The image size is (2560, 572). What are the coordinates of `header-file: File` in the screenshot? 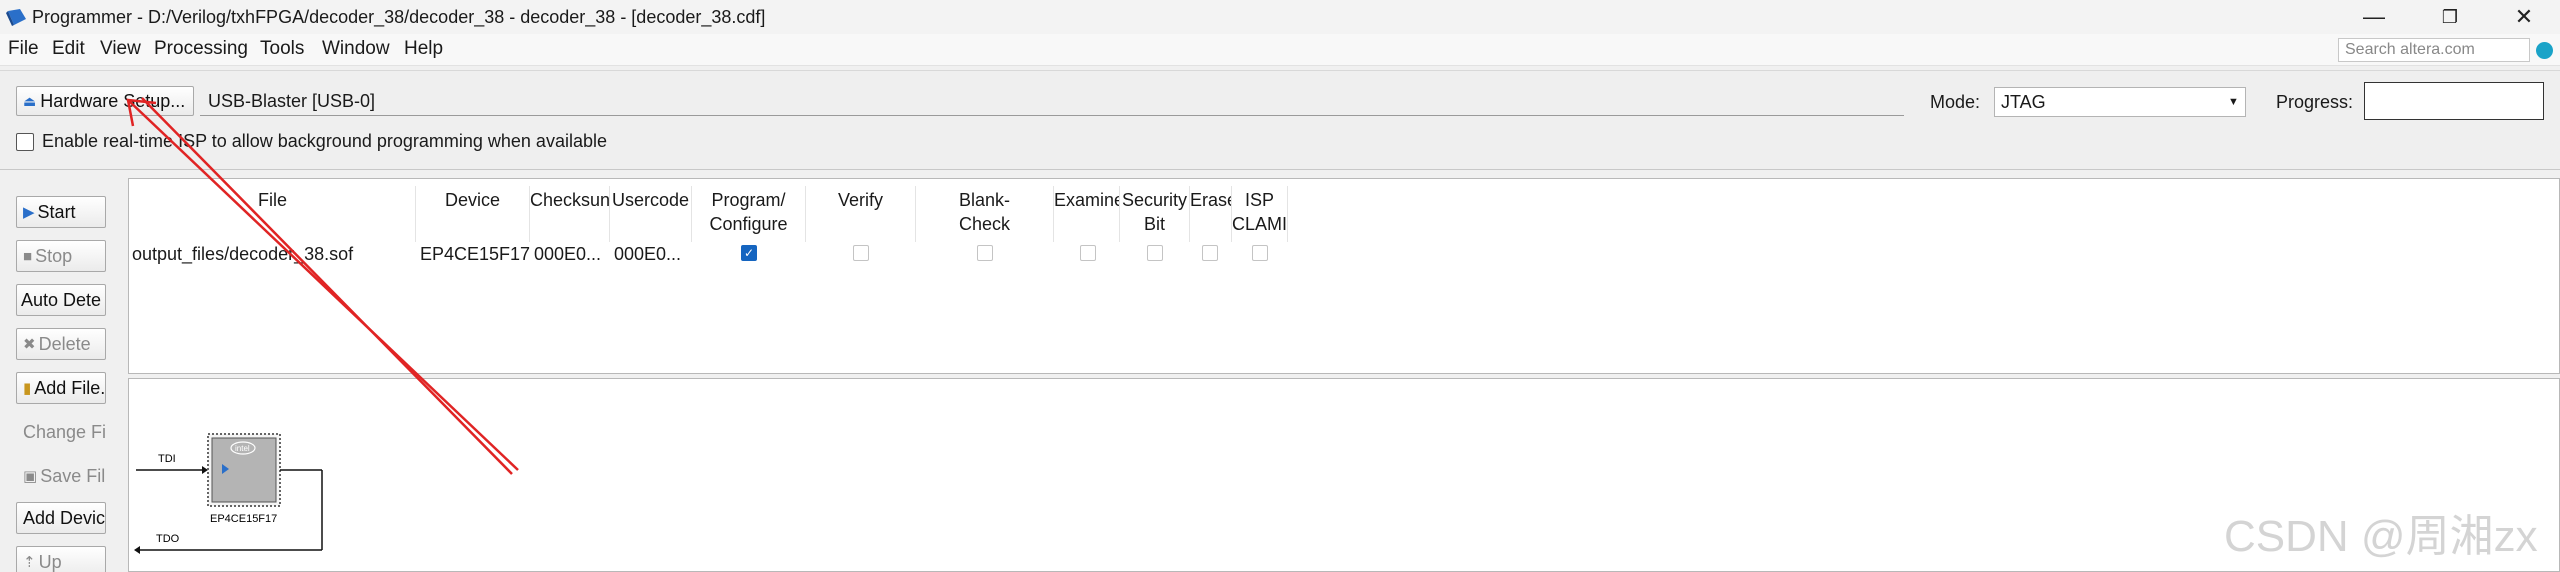 It's located at (273, 214).